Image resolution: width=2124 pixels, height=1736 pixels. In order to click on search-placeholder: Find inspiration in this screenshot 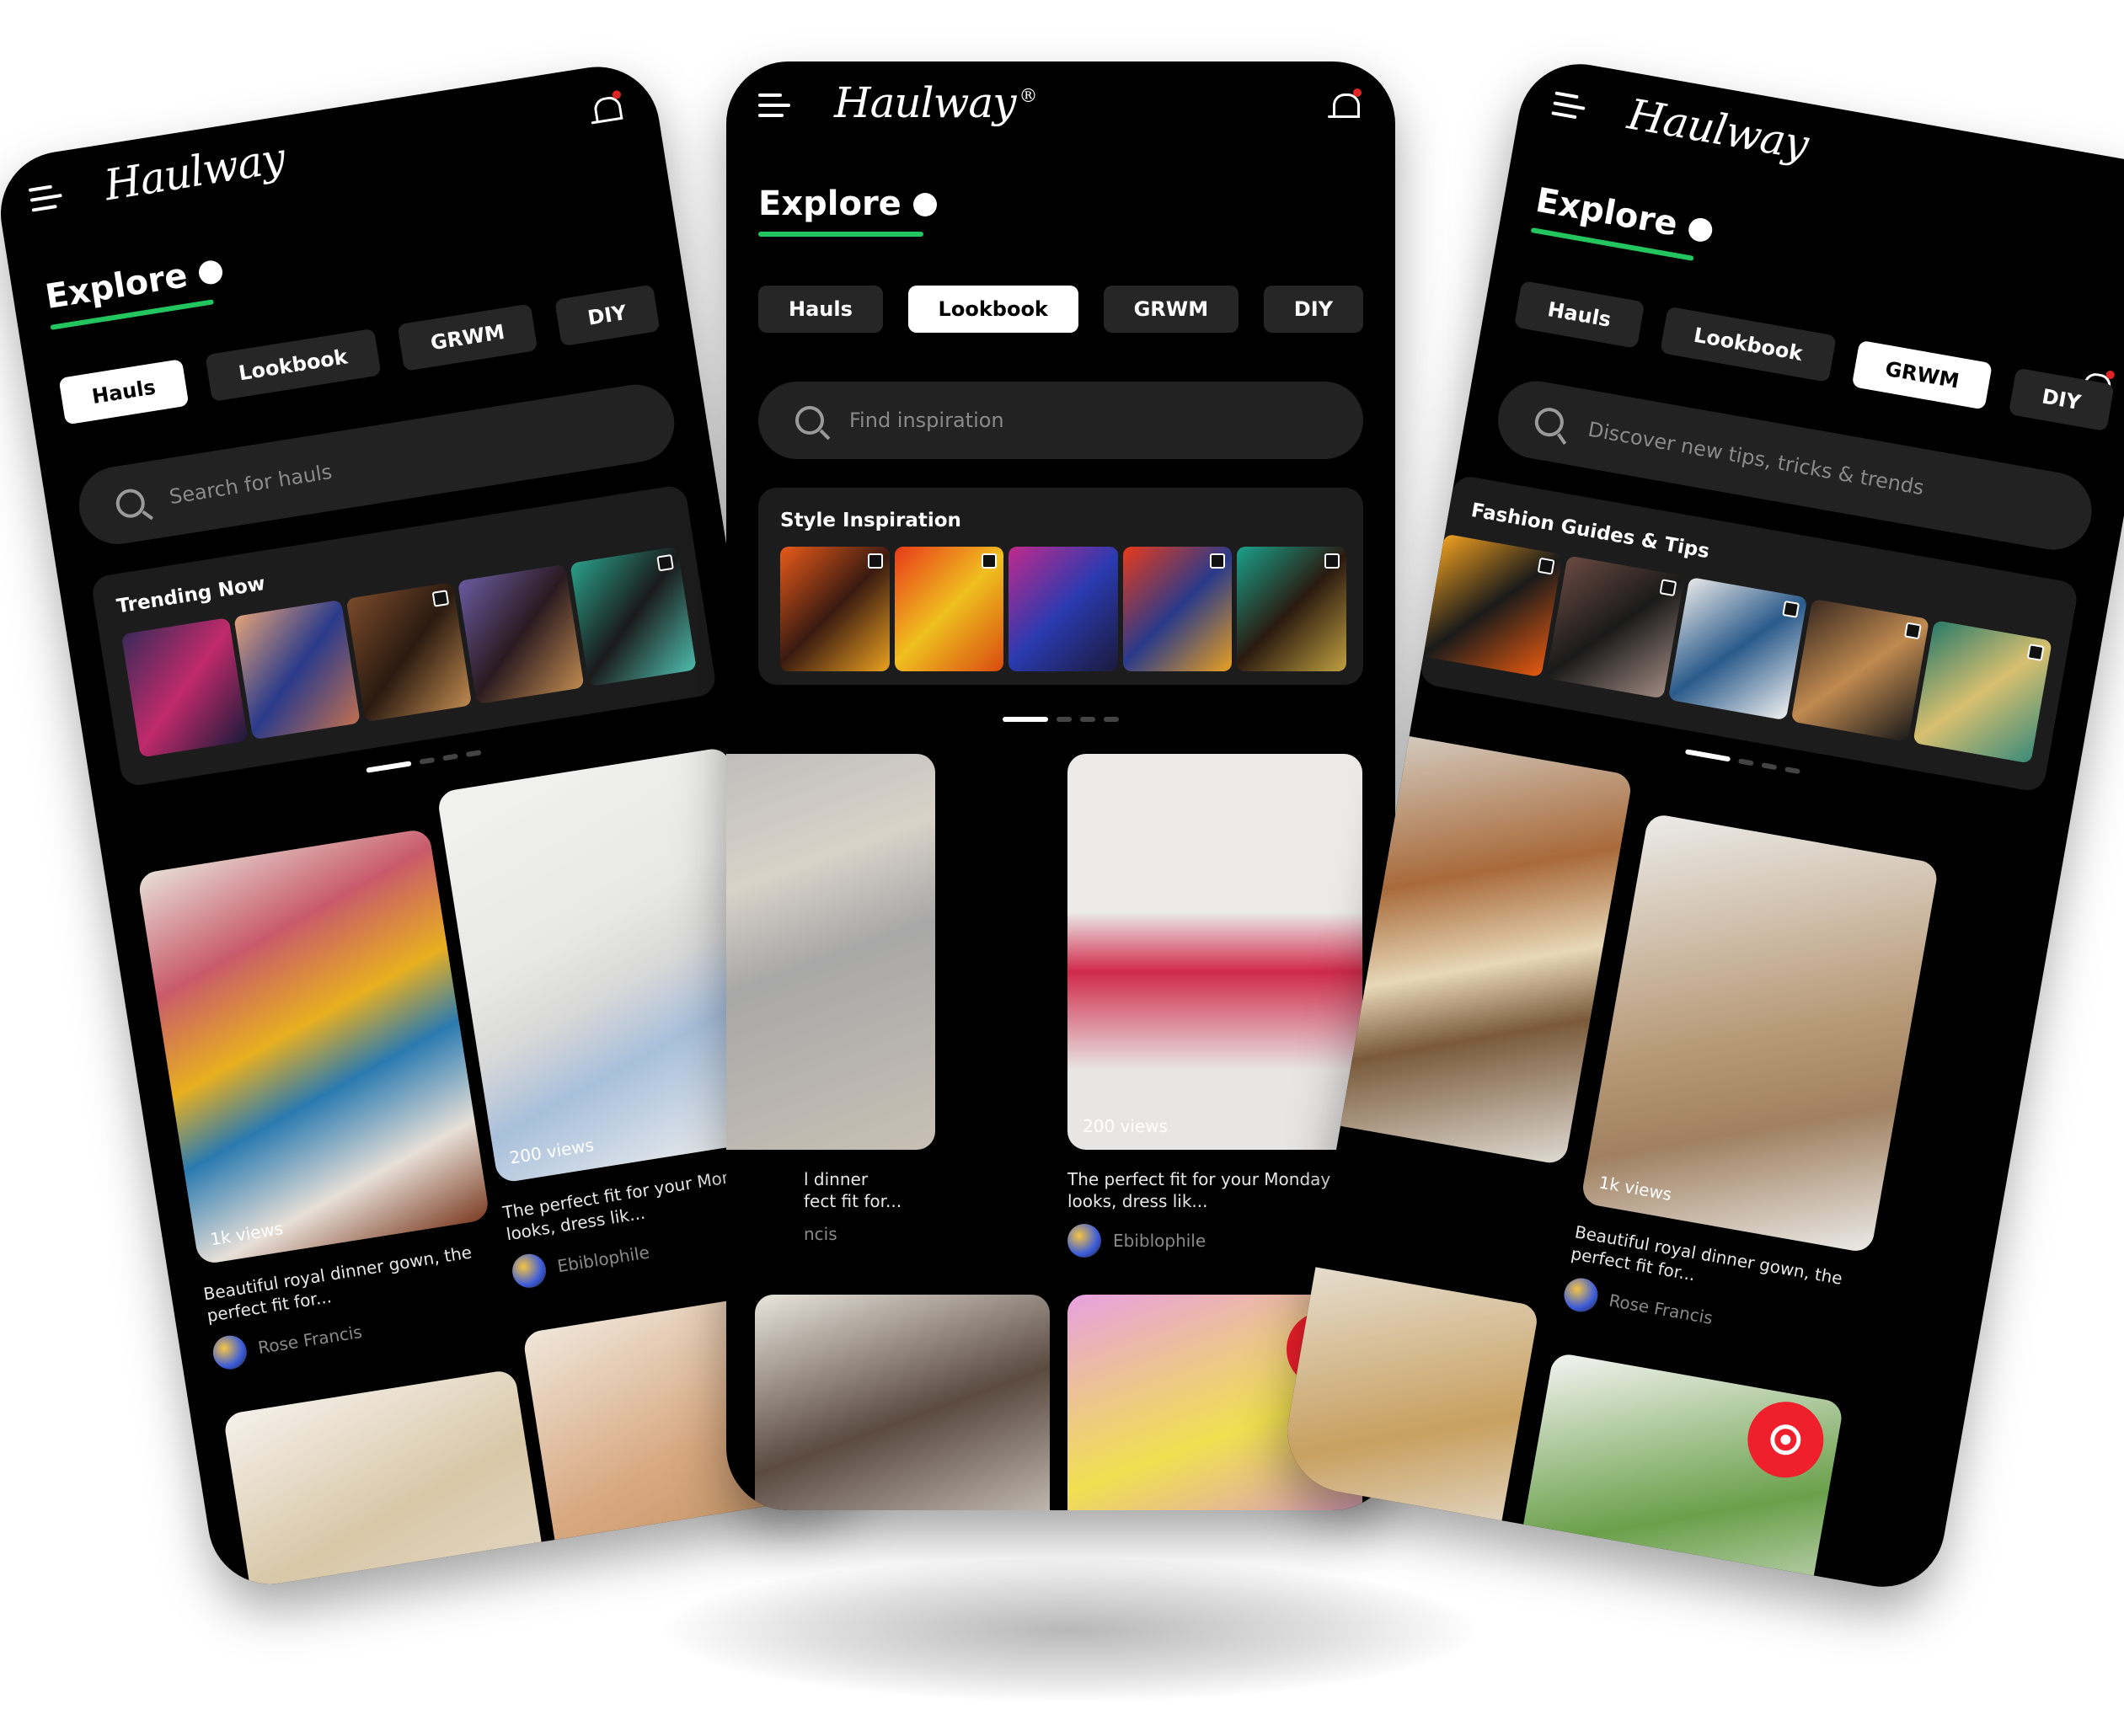, I will do `click(926, 420)`.